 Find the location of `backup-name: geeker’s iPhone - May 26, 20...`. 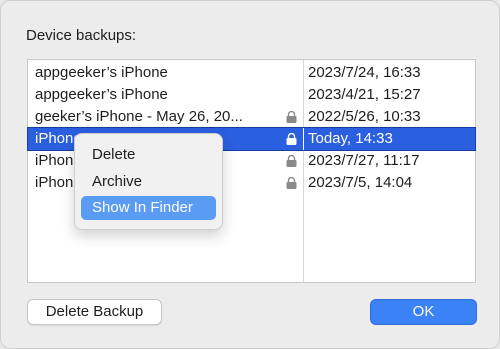

backup-name: geeker’s iPhone - May 26, 20... is located at coordinates (139, 116).